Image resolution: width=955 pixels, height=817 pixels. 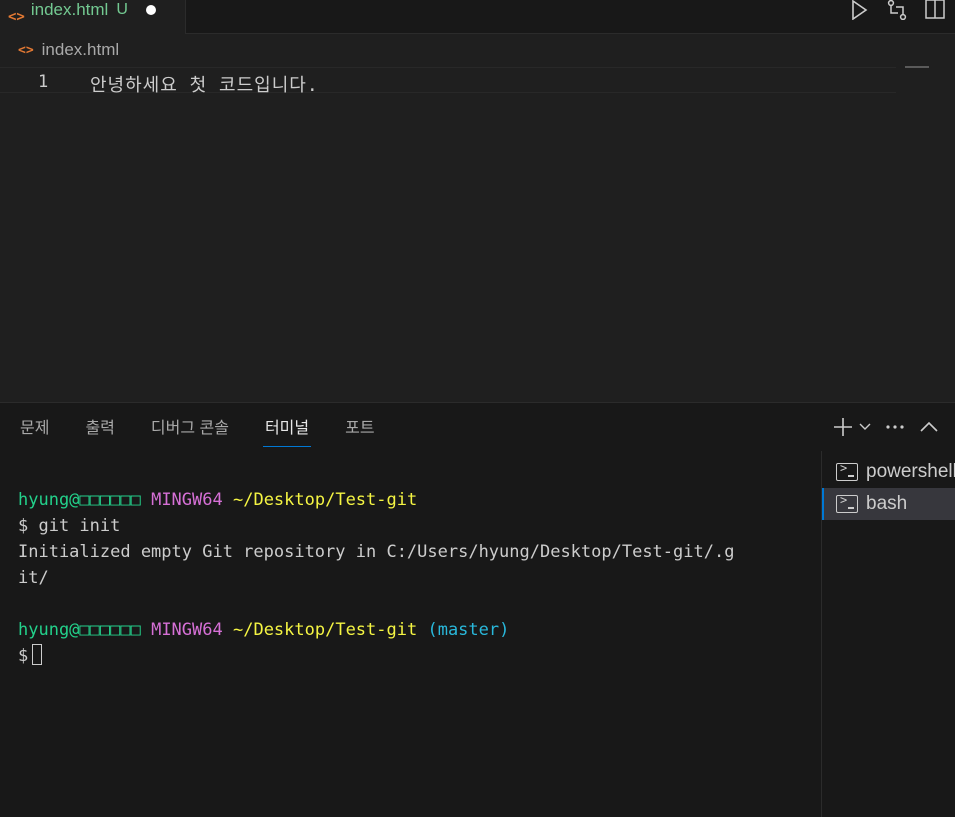 I want to click on split-editor-icon, so click(x=935, y=10).